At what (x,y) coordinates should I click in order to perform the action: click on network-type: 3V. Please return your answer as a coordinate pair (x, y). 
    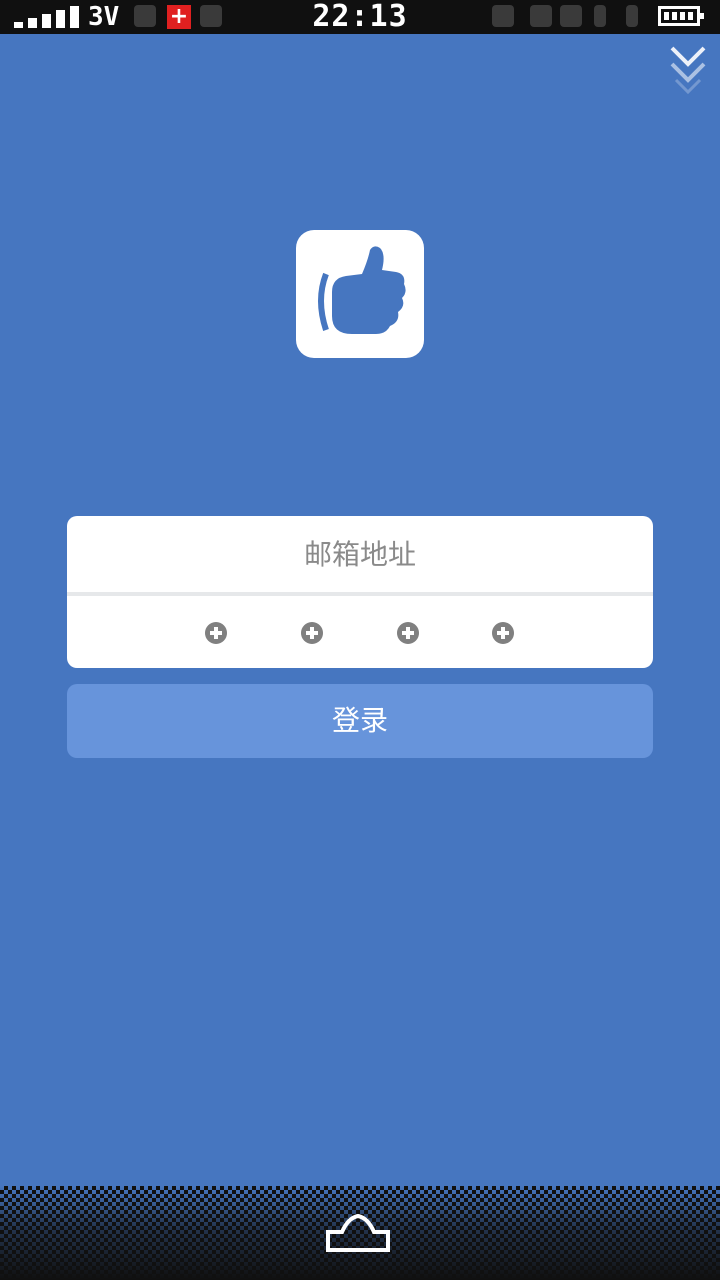
    Looking at the image, I should click on (104, 17).